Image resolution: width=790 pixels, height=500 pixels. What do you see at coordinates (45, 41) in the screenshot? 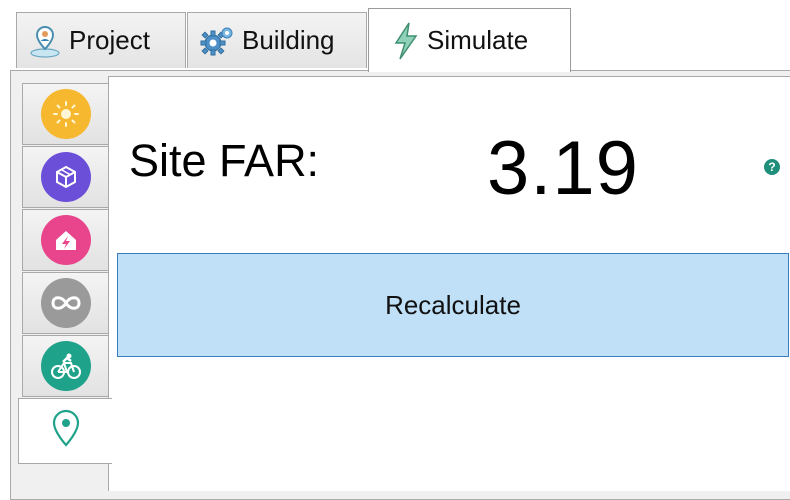
I see `map-pin-person-icon` at bounding box center [45, 41].